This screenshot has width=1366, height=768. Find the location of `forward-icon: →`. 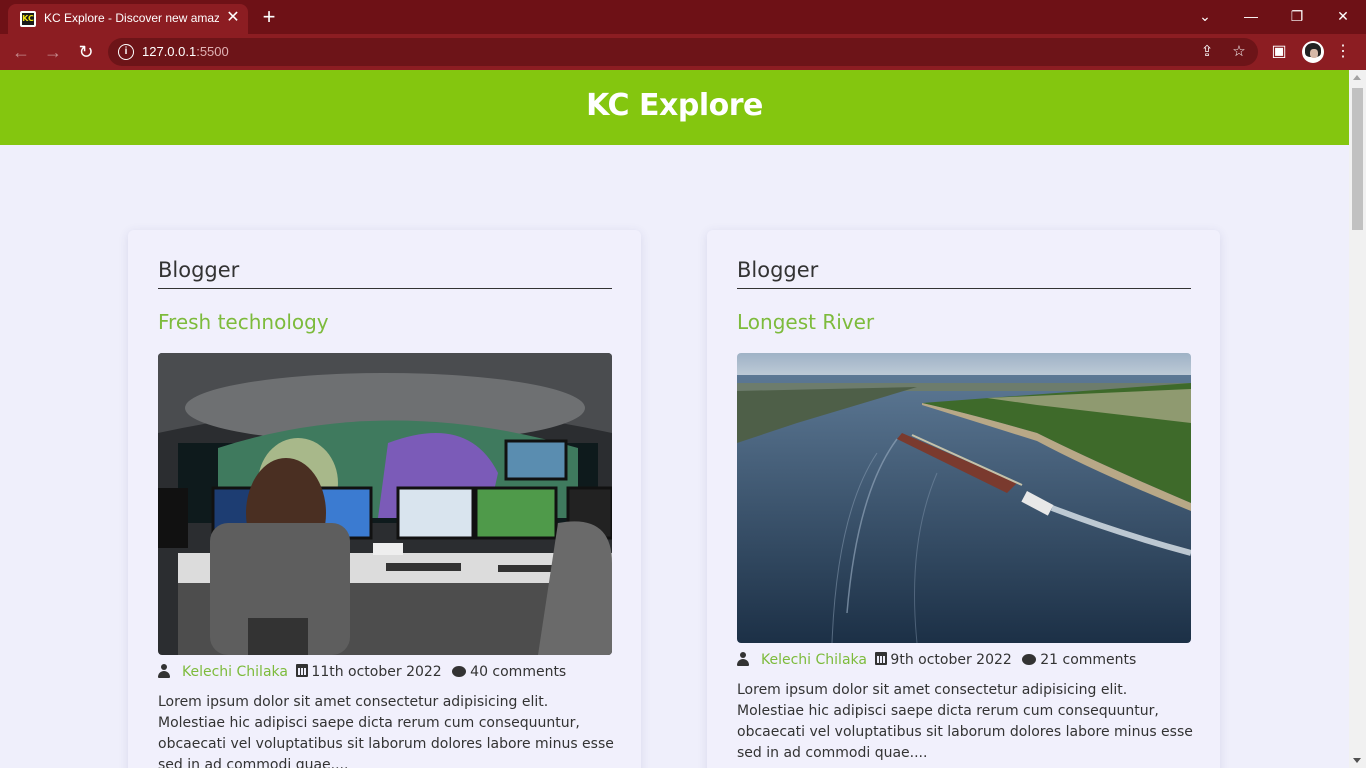

forward-icon: → is located at coordinates (53, 52).